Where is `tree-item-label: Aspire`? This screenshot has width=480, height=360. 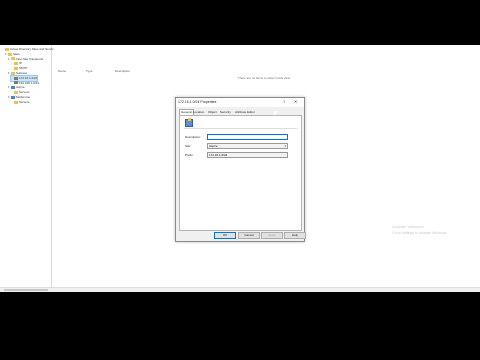 tree-item-label: Aspire is located at coordinates (20, 87).